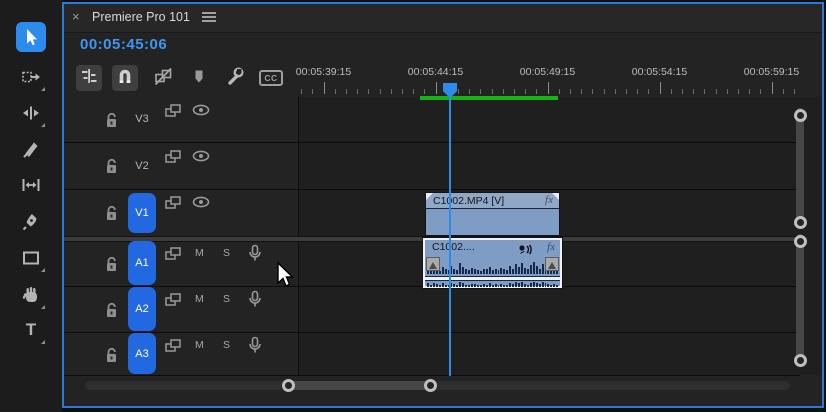  Describe the element at coordinates (141, 17) in the screenshot. I see `panel-tab-title: Premiere Pro 101` at that location.